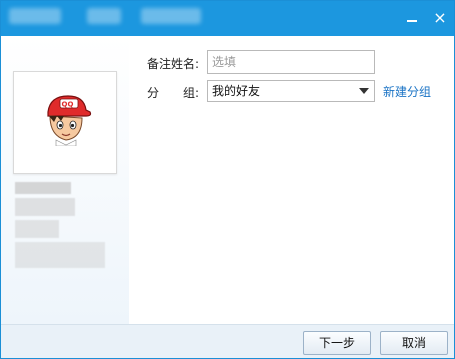 The height and width of the screenshot is (359, 455). I want to click on group-selected-value: 我的好友, so click(236, 91).